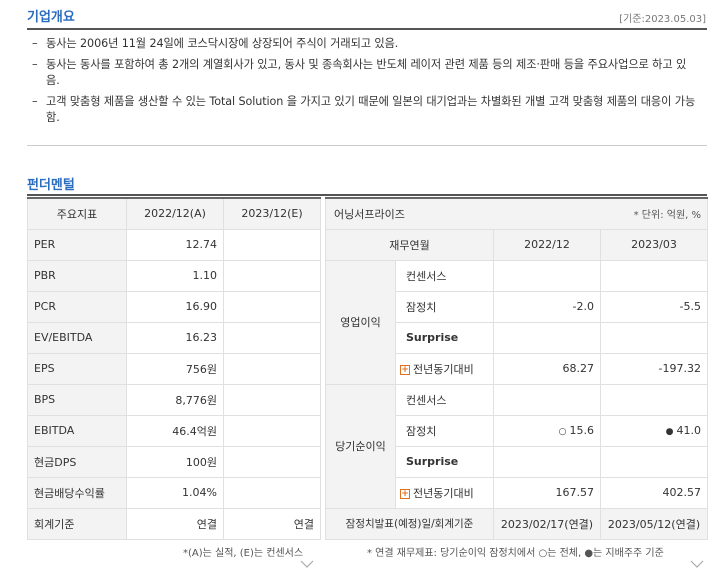 The width and height of the screenshot is (722, 575). I want to click on column-header: 2023/12(E), so click(272, 213).